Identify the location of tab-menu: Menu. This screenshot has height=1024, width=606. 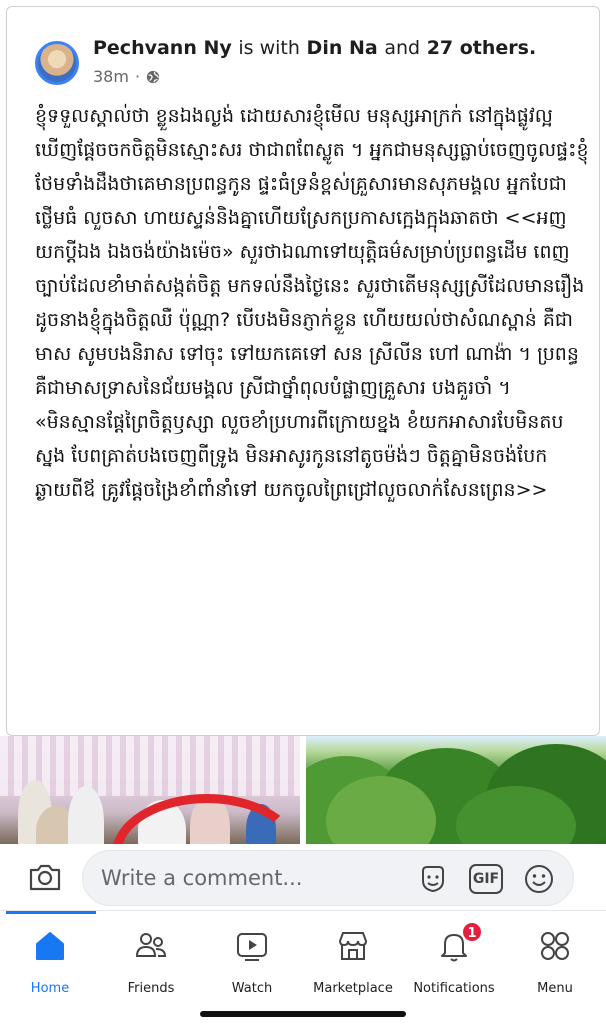
(555, 963).